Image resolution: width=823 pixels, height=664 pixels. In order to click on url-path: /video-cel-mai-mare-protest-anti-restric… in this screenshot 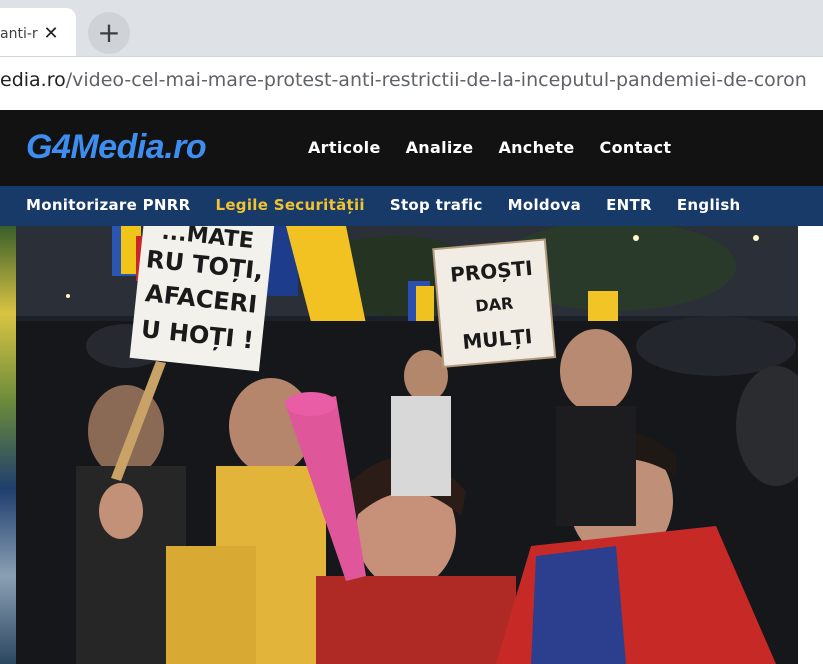, I will do `click(436, 80)`.